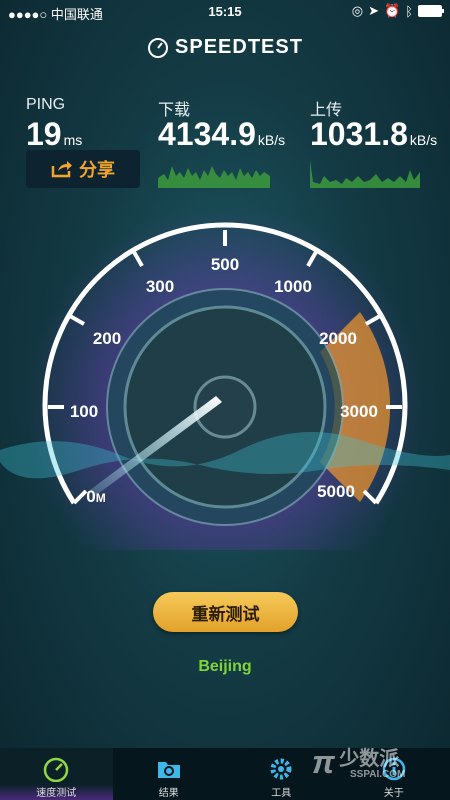  What do you see at coordinates (423, 140) in the screenshot?
I see `upload-unit: kB/s` at bounding box center [423, 140].